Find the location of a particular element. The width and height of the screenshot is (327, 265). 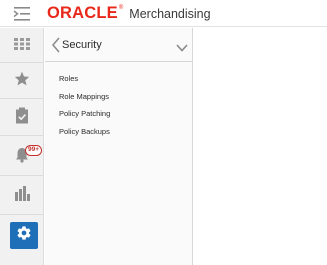

chevron-down-icon is located at coordinates (182, 46).